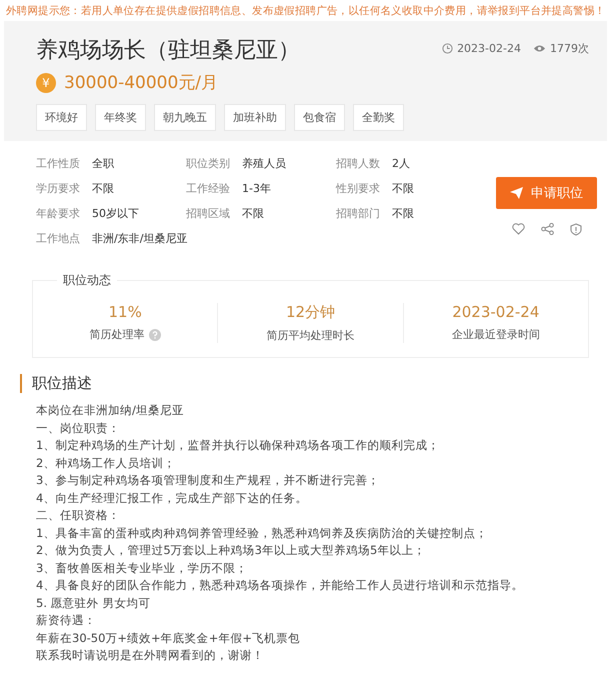 Image resolution: width=611 pixels, height=694 pixels. I want to click on stat-label: 企业最近登录时间, so click(496, 334).